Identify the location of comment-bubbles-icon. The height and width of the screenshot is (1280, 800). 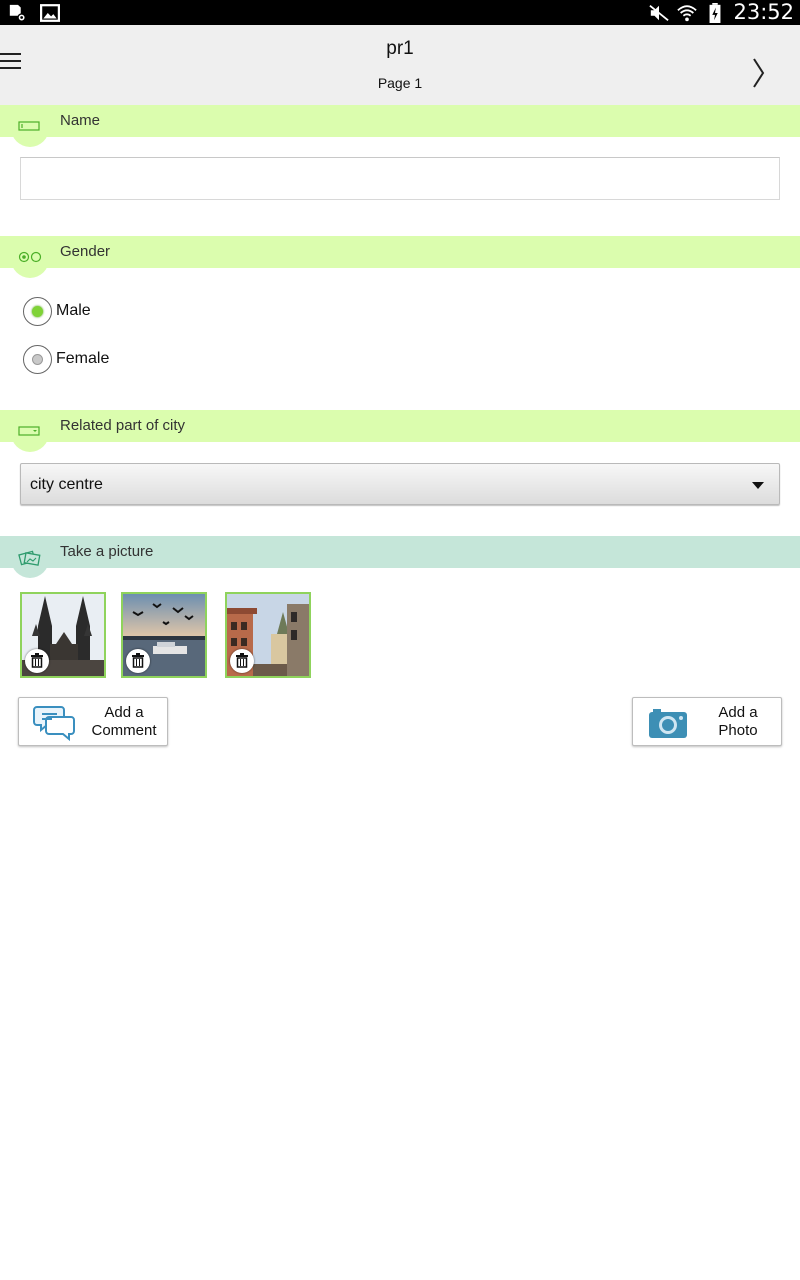
(54, 724).